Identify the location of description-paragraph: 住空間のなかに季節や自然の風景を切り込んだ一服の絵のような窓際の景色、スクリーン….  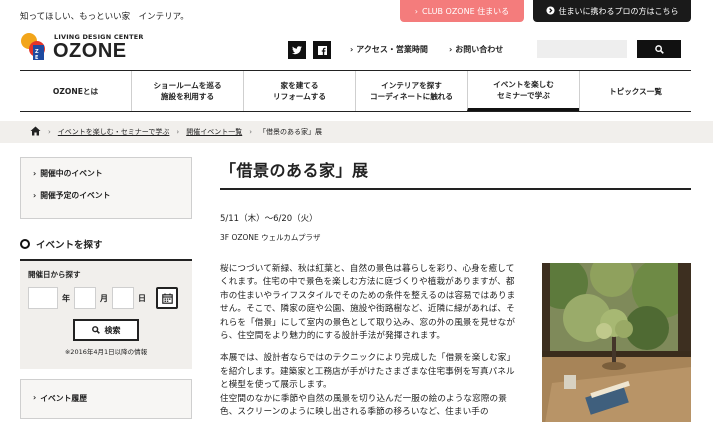
(363, 405).